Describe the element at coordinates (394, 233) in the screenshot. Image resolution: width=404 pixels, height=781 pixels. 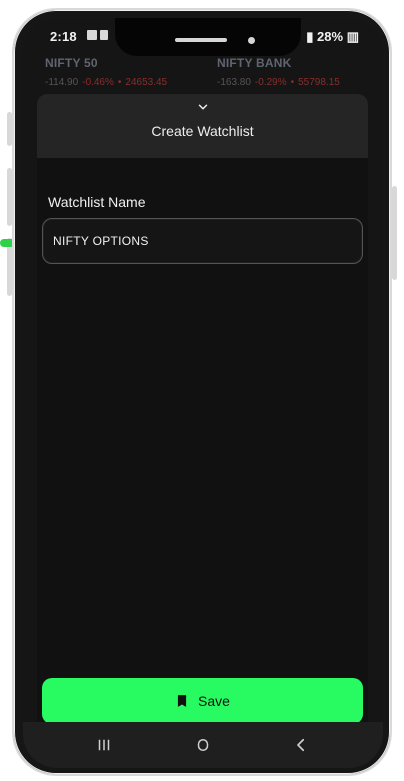
I see `side-button` at that location.